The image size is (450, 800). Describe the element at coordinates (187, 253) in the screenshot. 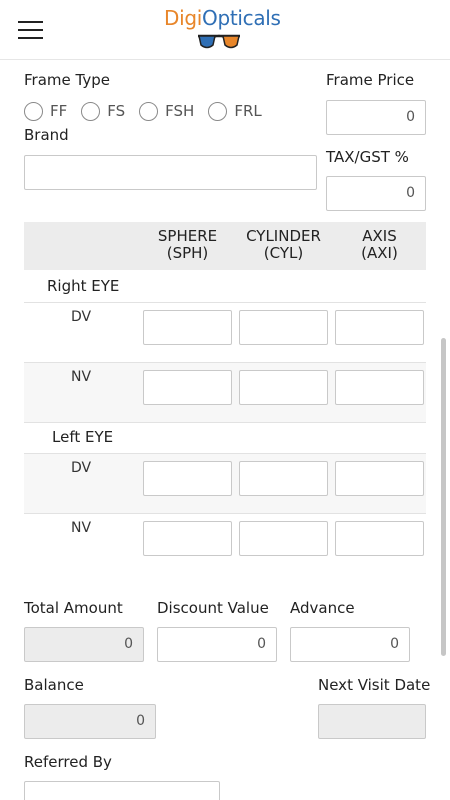

I see `col-sphere-abbr: (SPH)` at that location.